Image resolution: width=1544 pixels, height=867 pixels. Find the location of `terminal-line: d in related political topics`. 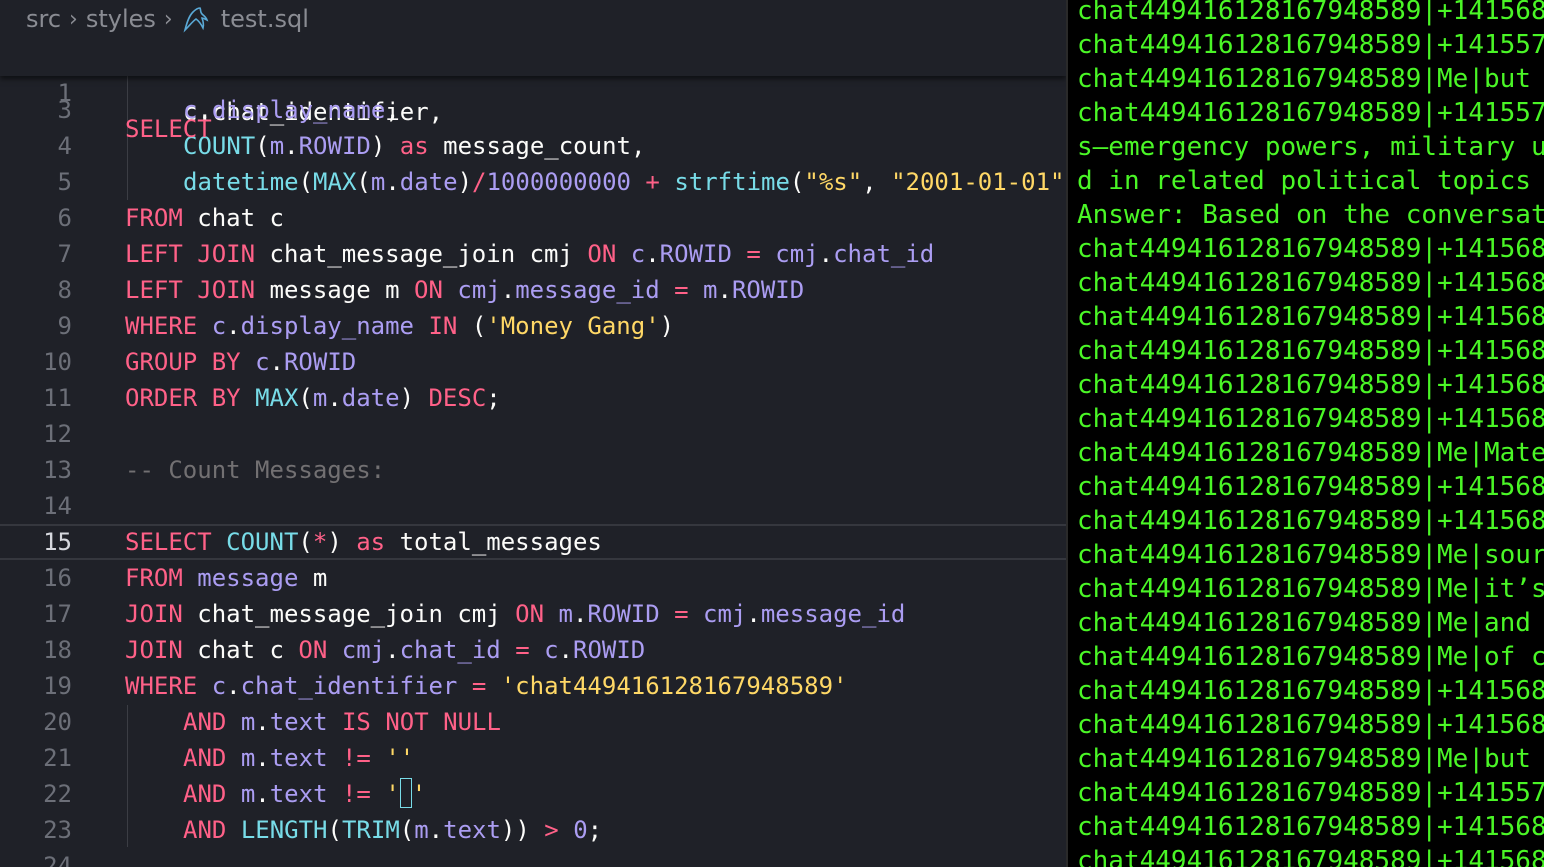

terminal-line: d in related political topics is located at coordinates (1304, 181).